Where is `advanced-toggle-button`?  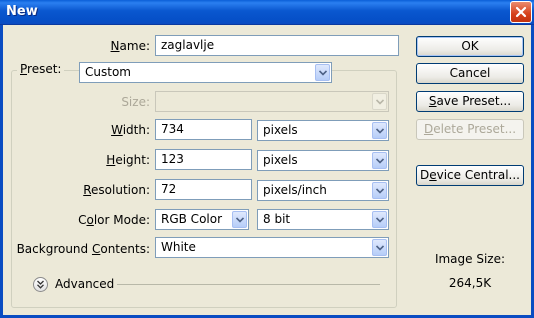 advanced-toggle-button is located at coordinates (40, 284).